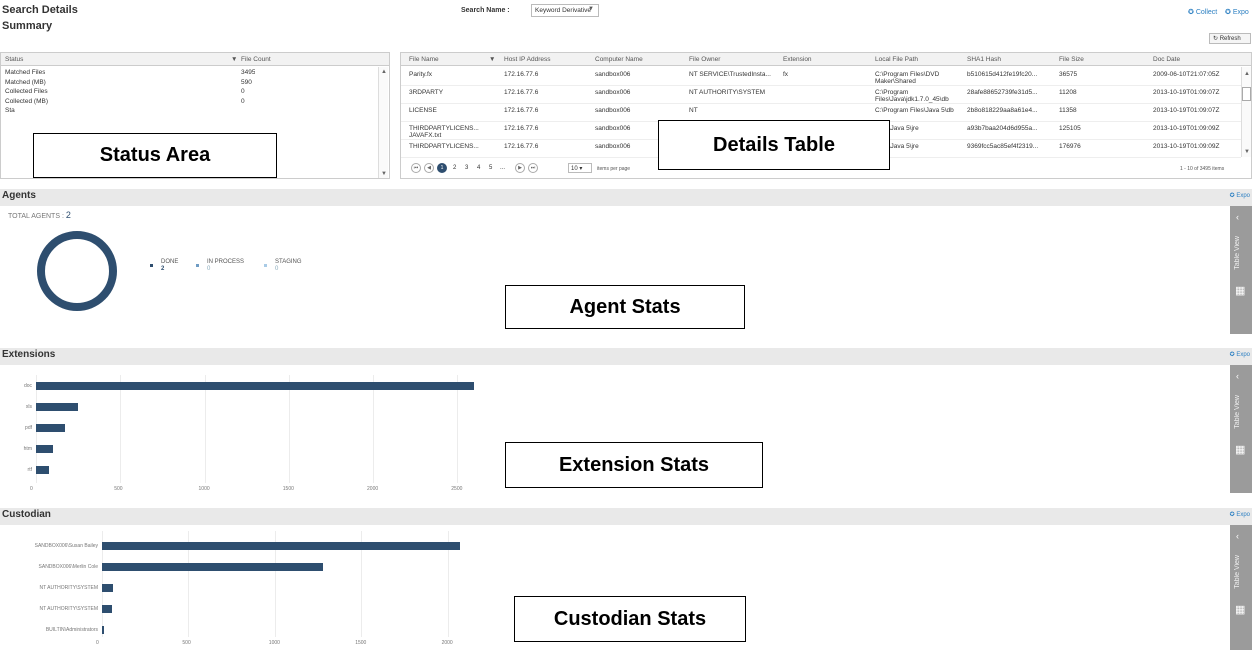  I want to click on page-1-button: 1, so click(442, 168).